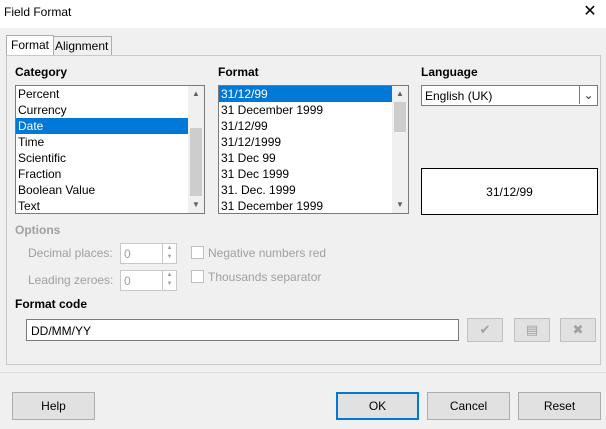 Image resolution: width=606 pixels, height=429 pixels. I want to click on leading-zeroes-value: 0, so click(127, 281).